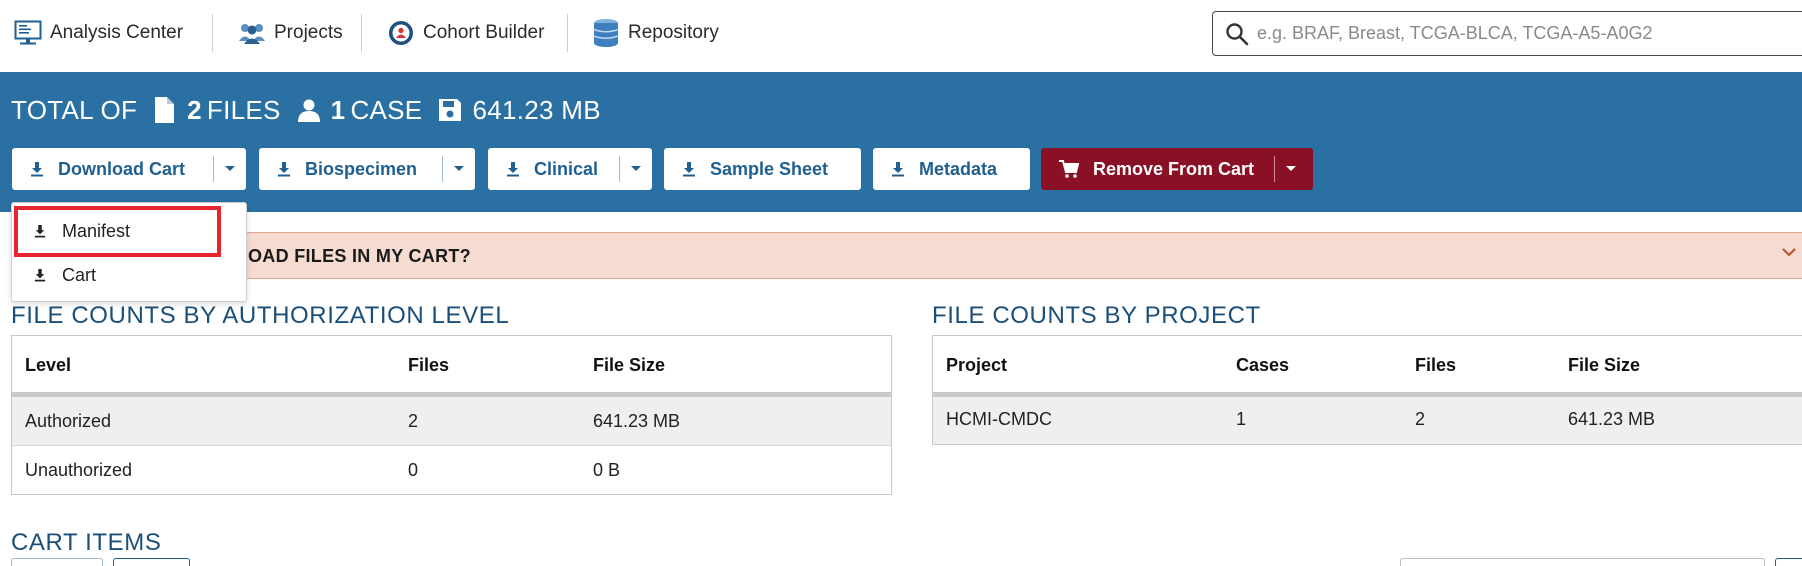 The height and width of the screenshot is (566, 1802). Describe the element at coordinates (1789, 252) in the screenshot. I see `chevron-down-icon` at that location.